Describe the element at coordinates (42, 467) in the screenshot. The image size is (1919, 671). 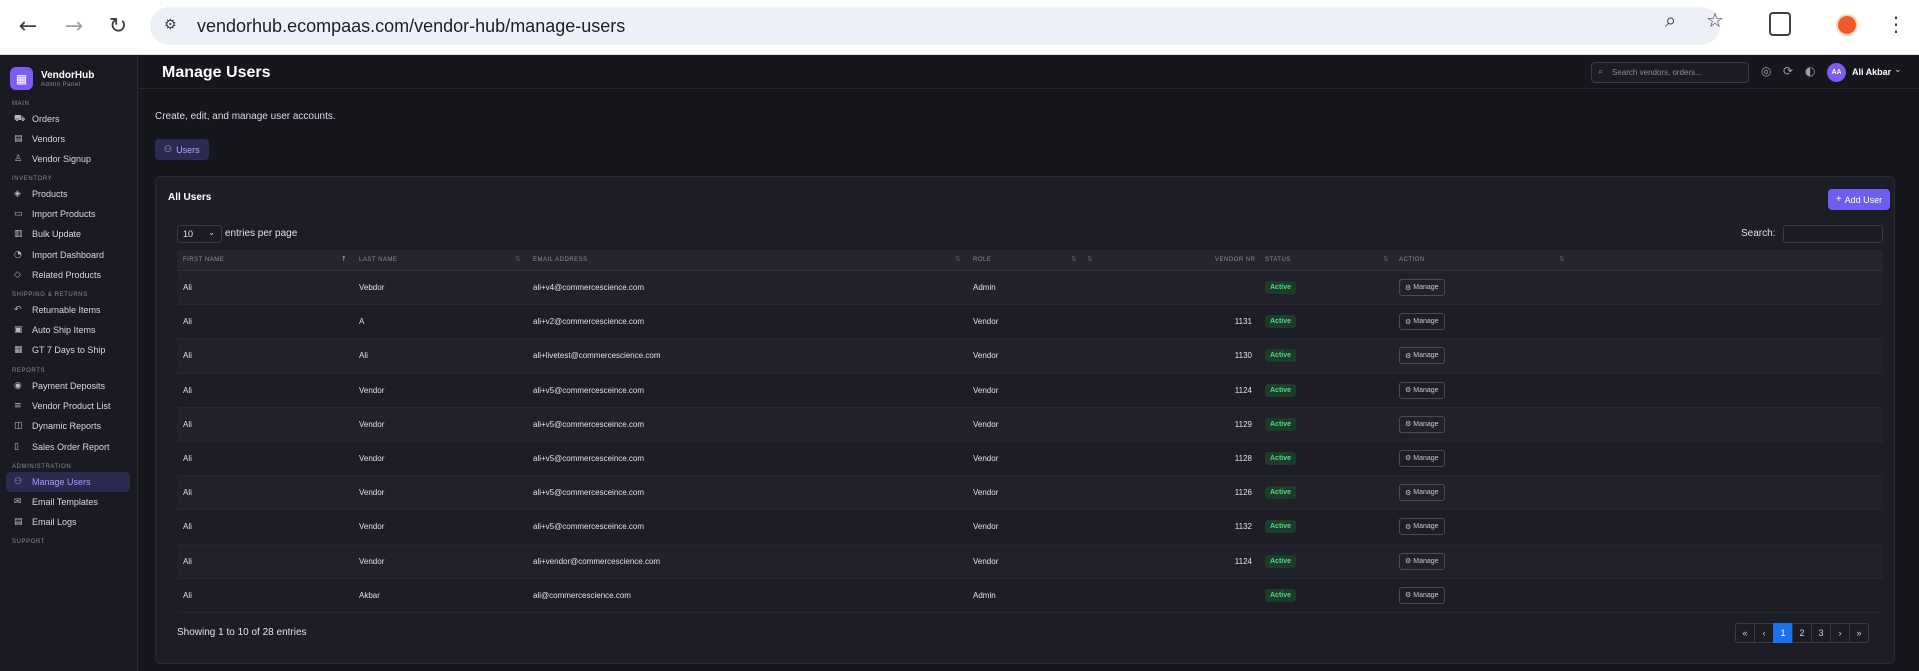
I see `sidebar-section-label: Administration` at that location.